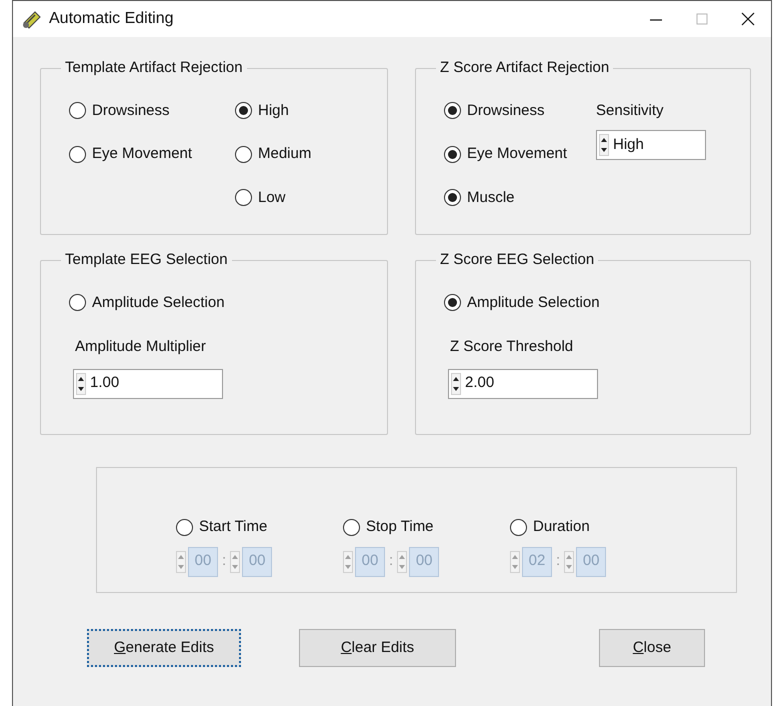  What do you see at coordinates (32, 19) in the screenshot?
I see `app-icon` at bounding box center [32, 19].